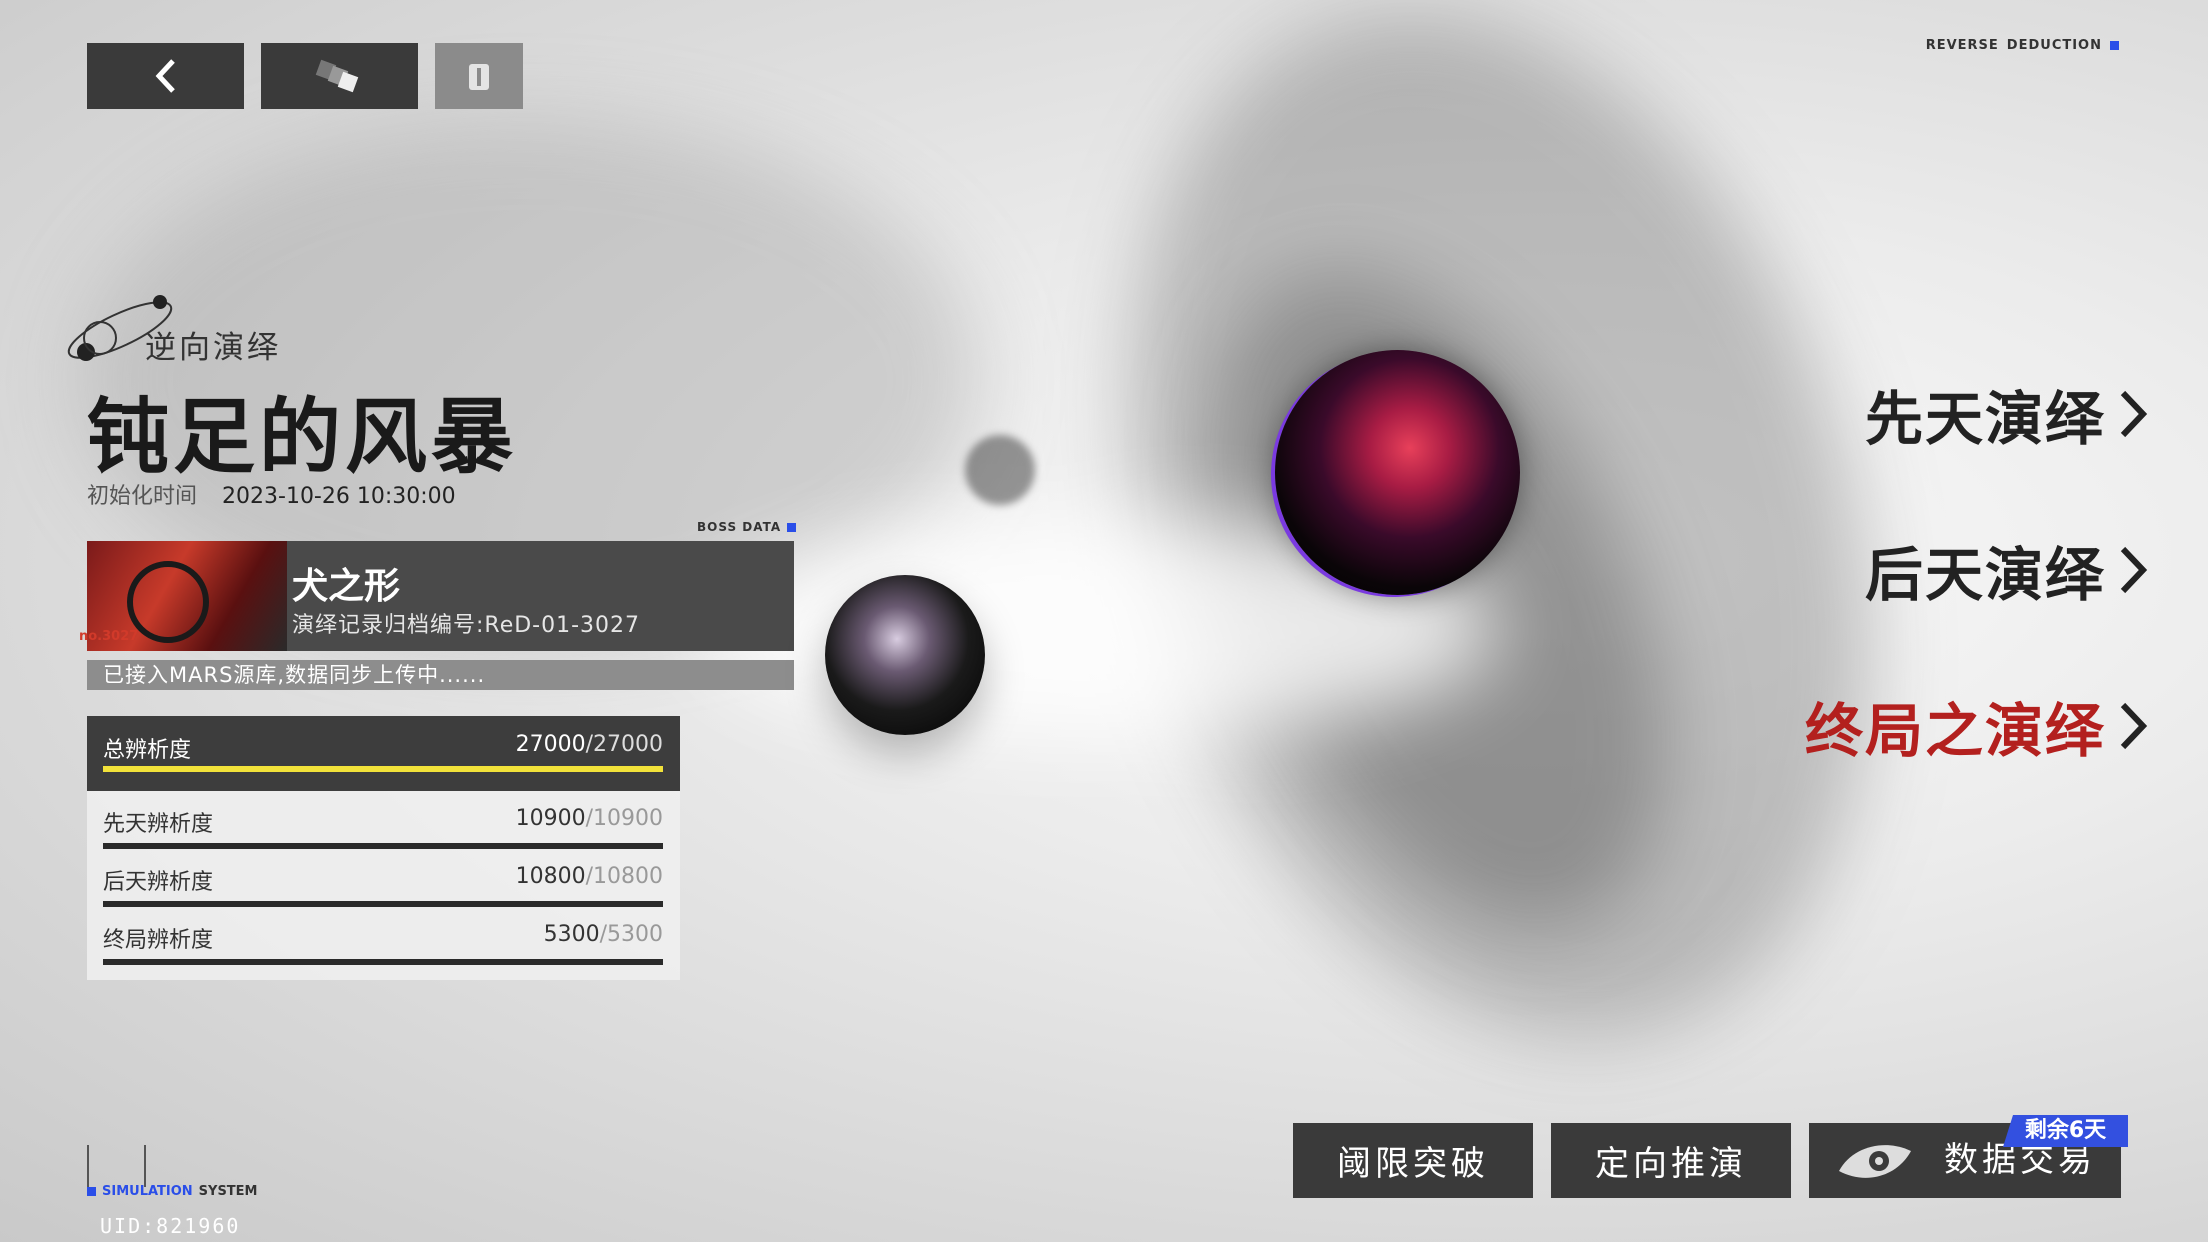 The height and width of the screenshot is (1242, 2208). Describe the element at coordinates (91, 1191) in the screenshot. I see `sim-square-icon` at that location.